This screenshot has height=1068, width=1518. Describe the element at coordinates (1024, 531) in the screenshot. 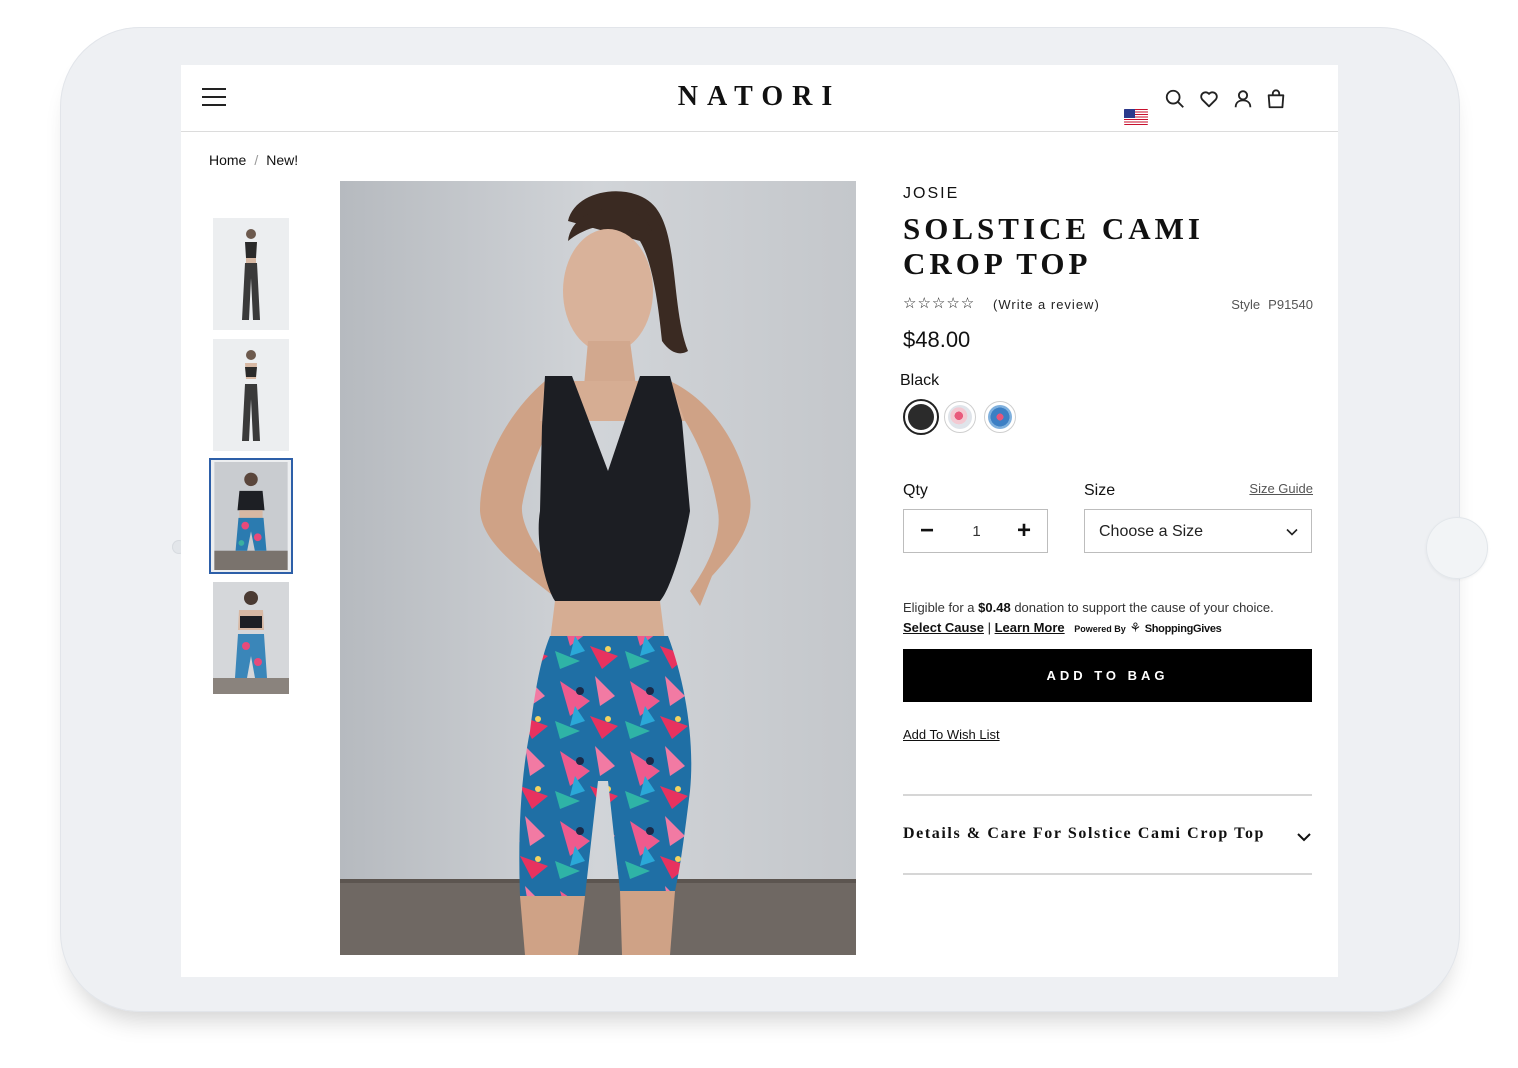

I see `qty-increase-button: +` at that location.